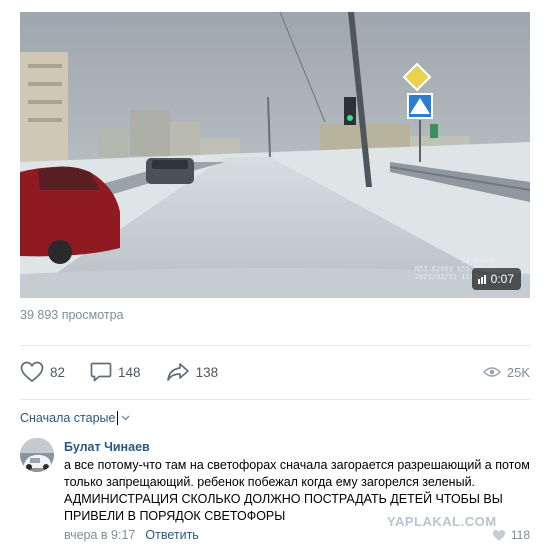  What do you see at coordinates (129, 372) in the screenshot?
I see `comment-count: 148` at bounding box center [129, 372].